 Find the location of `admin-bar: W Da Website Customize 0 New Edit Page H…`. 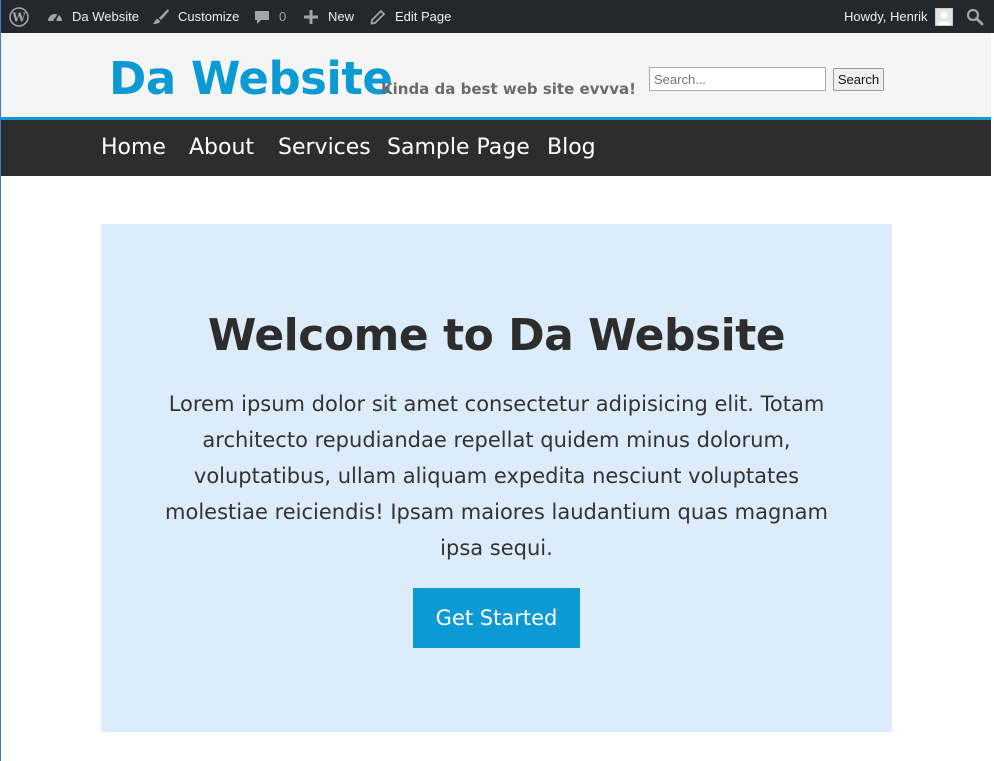

admin-bar: W Da Website Customize 0 New Edit Page H… is located at coordinates (497, 16).